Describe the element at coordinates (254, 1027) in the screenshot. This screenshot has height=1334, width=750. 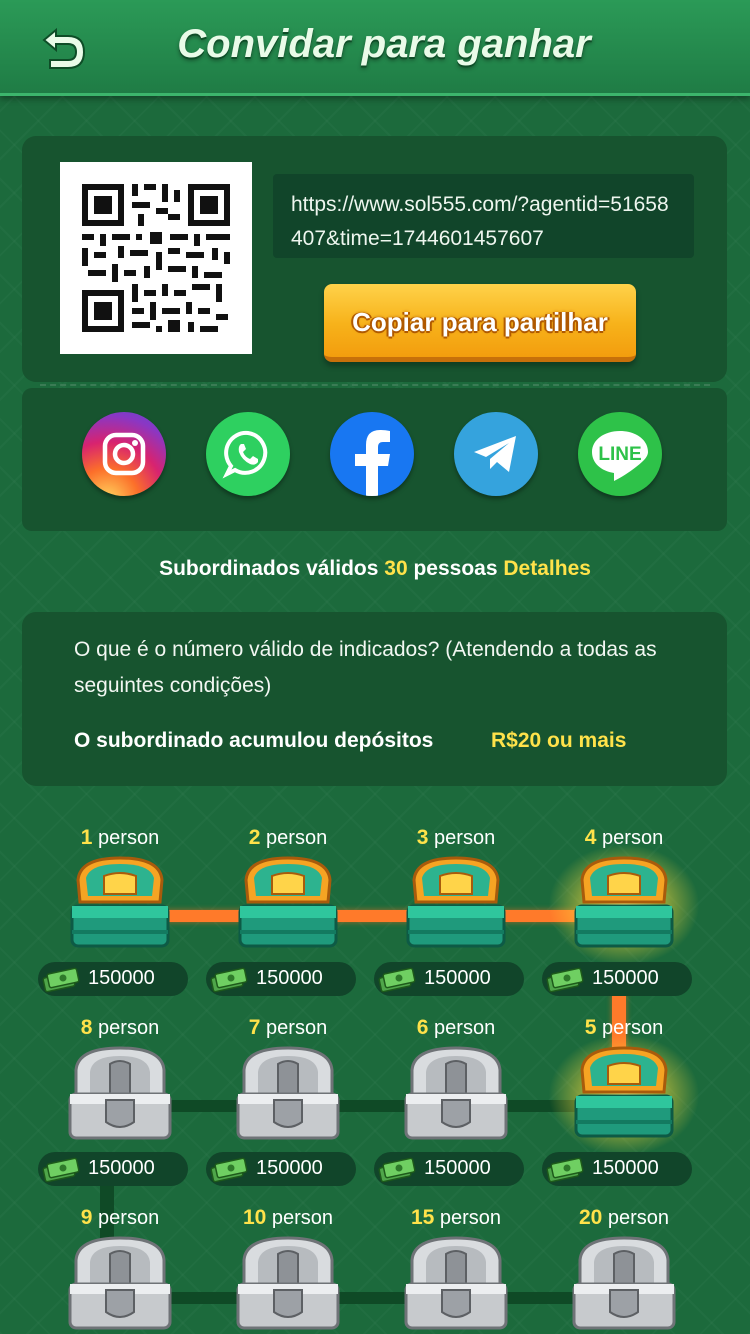
I see `milestone-count: 7` at that location.